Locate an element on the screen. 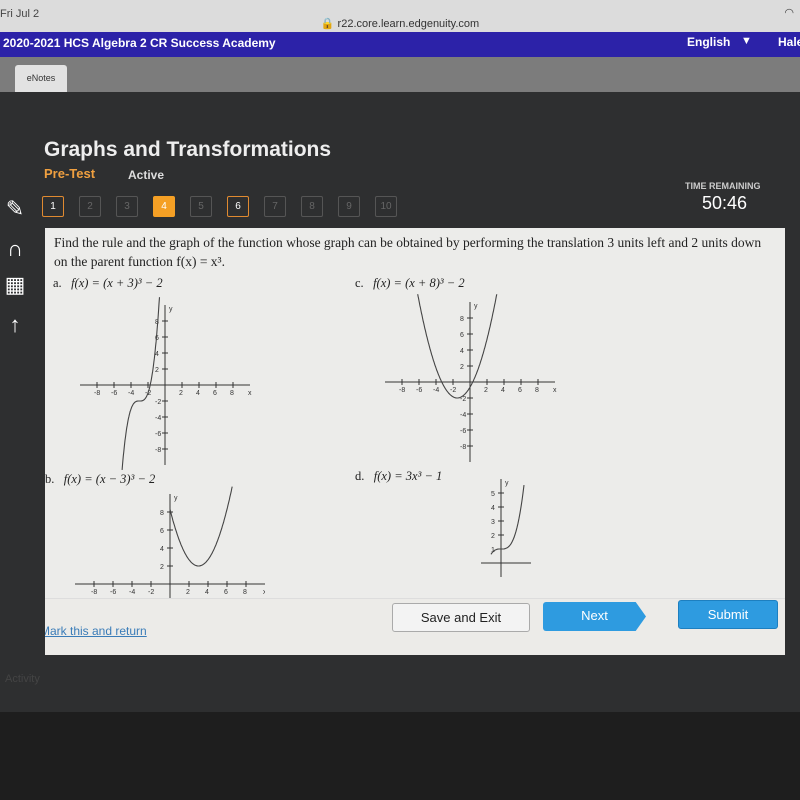 Image resolution: width=800 pixels, height=800 pixels. question-button-6: 6 is located at coordinates (238, 206).